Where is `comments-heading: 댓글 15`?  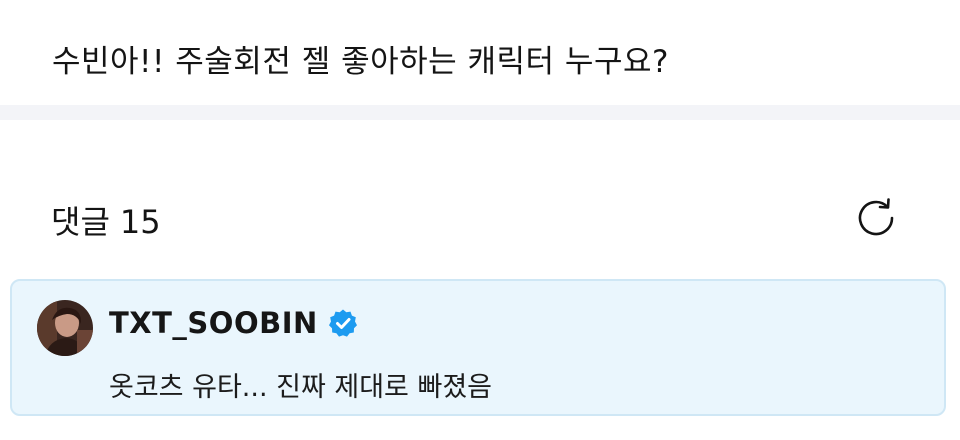 comments-heading: 댓글 15 is located at coordinates (106, 220).